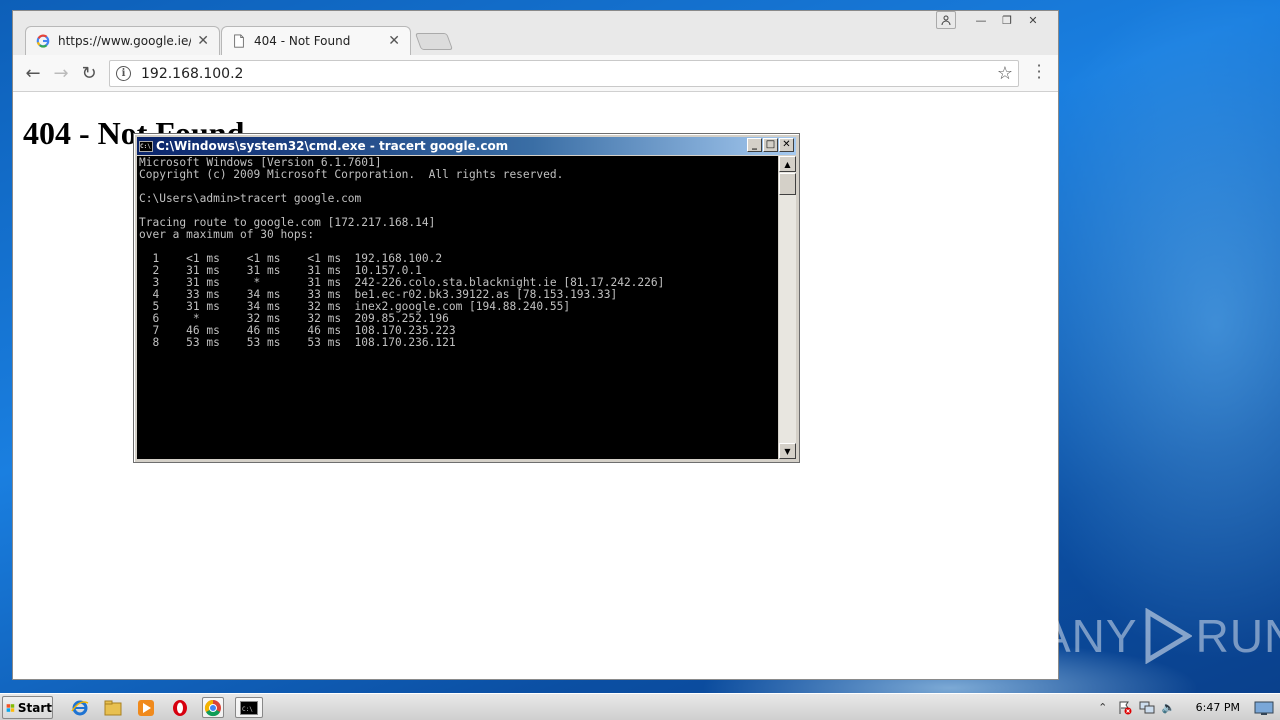  I want to click on start-button: Start, so click(27, 707).